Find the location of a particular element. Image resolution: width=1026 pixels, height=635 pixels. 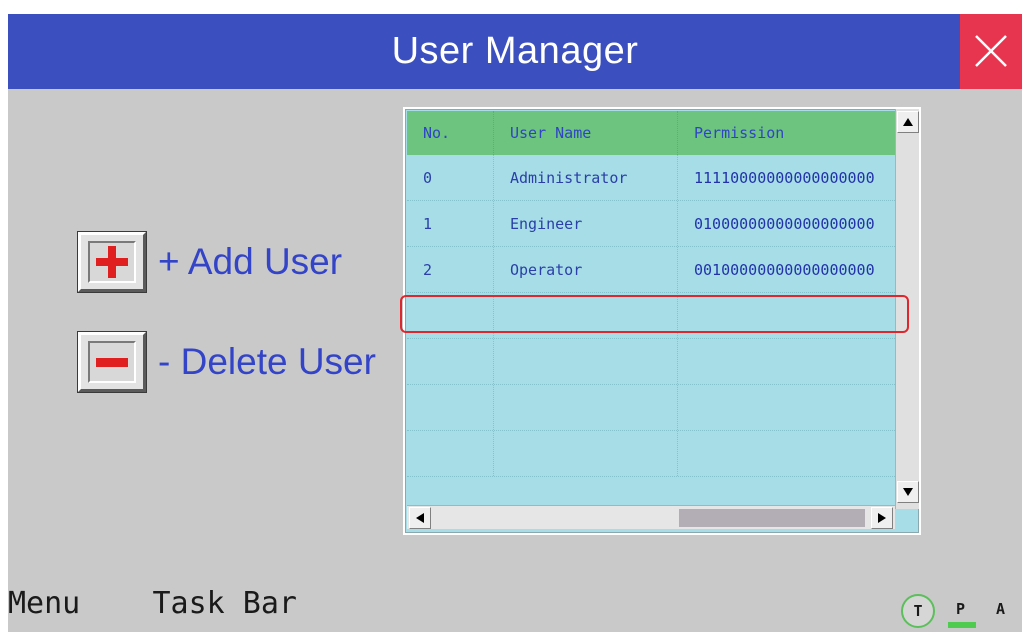

taskbar-button: Task Bar is located at coordinates (225, 603).